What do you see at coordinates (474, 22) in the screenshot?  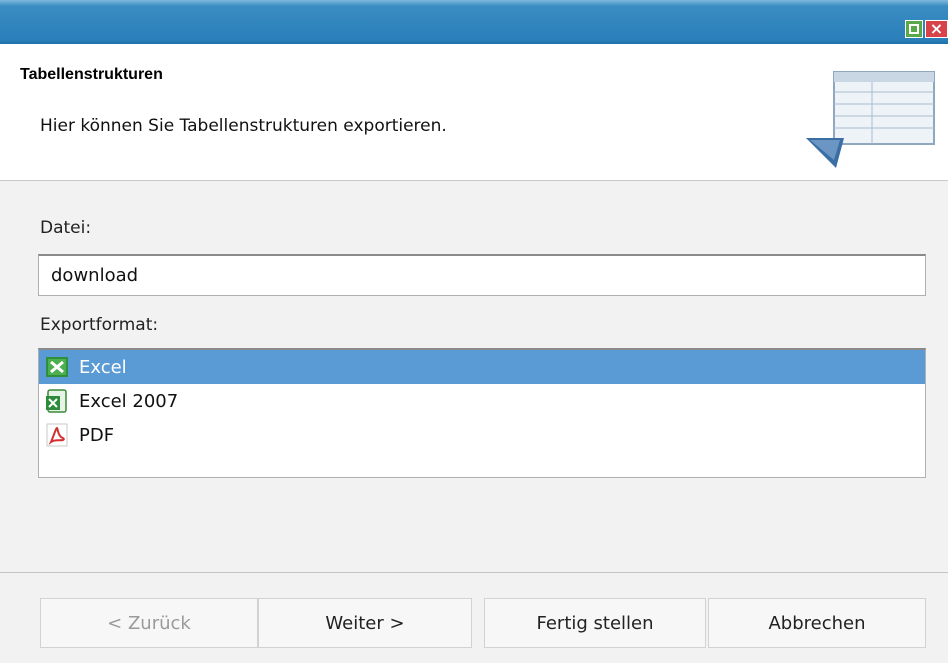 I see `title-bar: ×` at bounding box center [474, 22].